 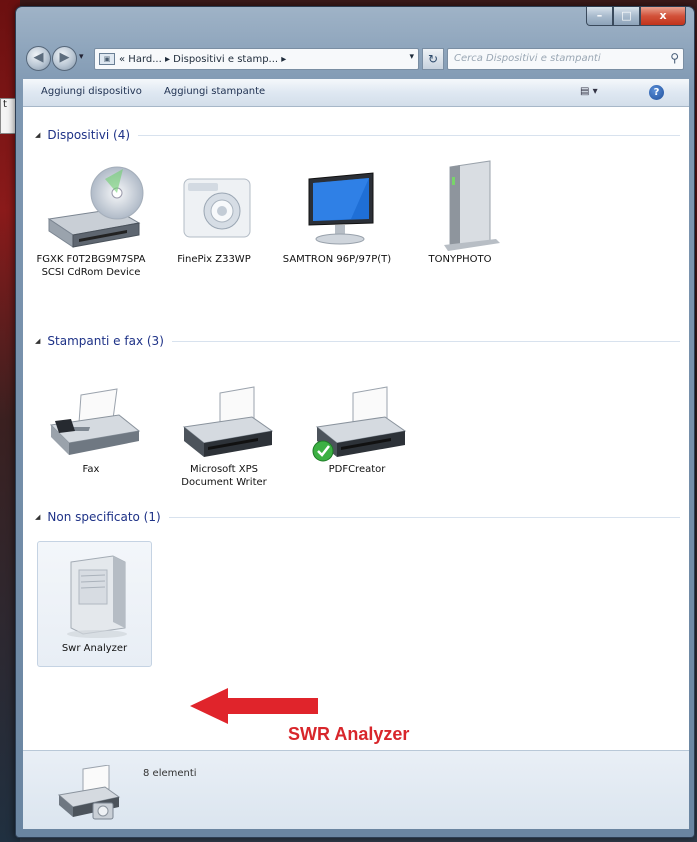 What do you see at coordinates (38, 58) in the screenshot?
I see `back-arrow-icon: ◀` at bounding box center [38, 58].